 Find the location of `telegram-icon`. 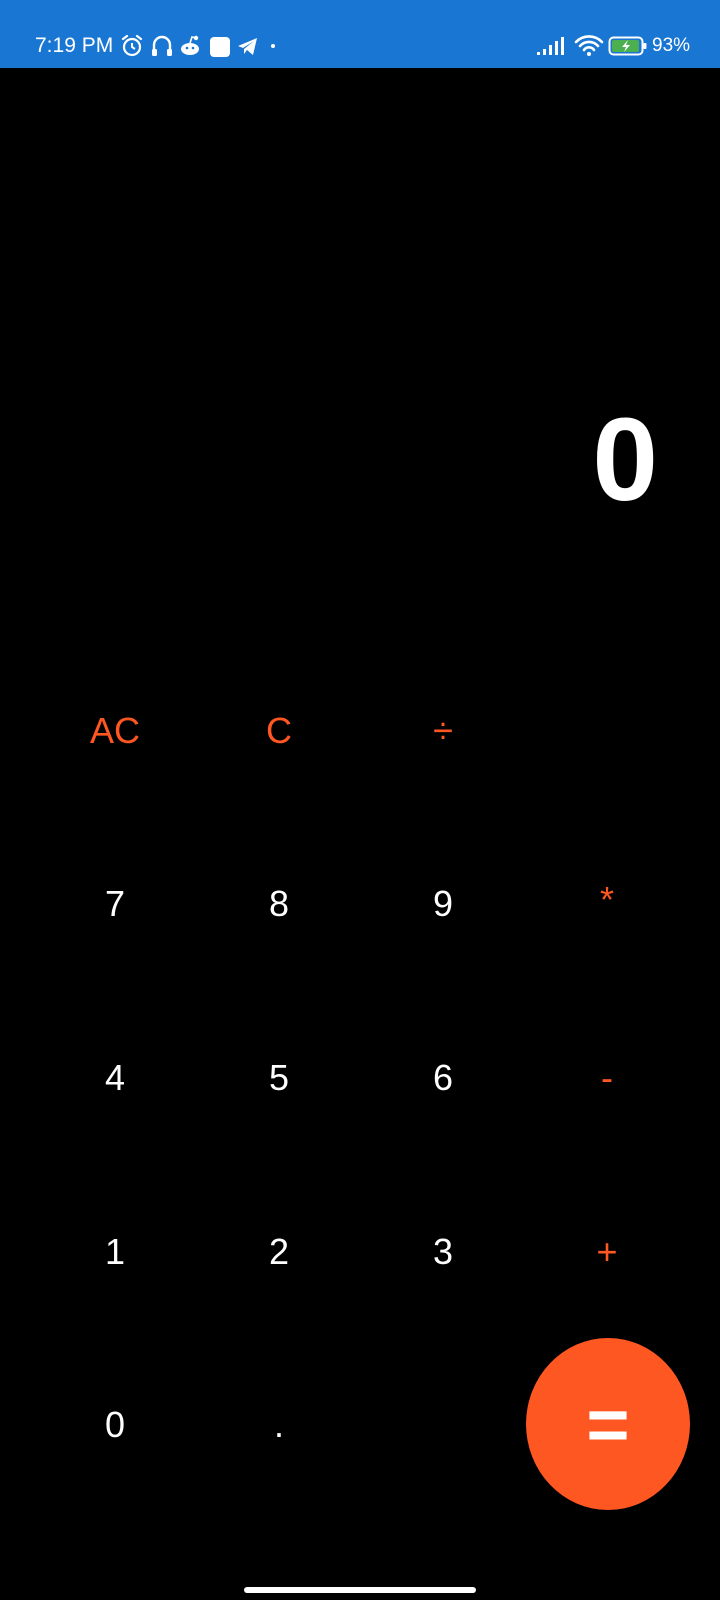

telegram-icon is located at coordinates (247, 46).